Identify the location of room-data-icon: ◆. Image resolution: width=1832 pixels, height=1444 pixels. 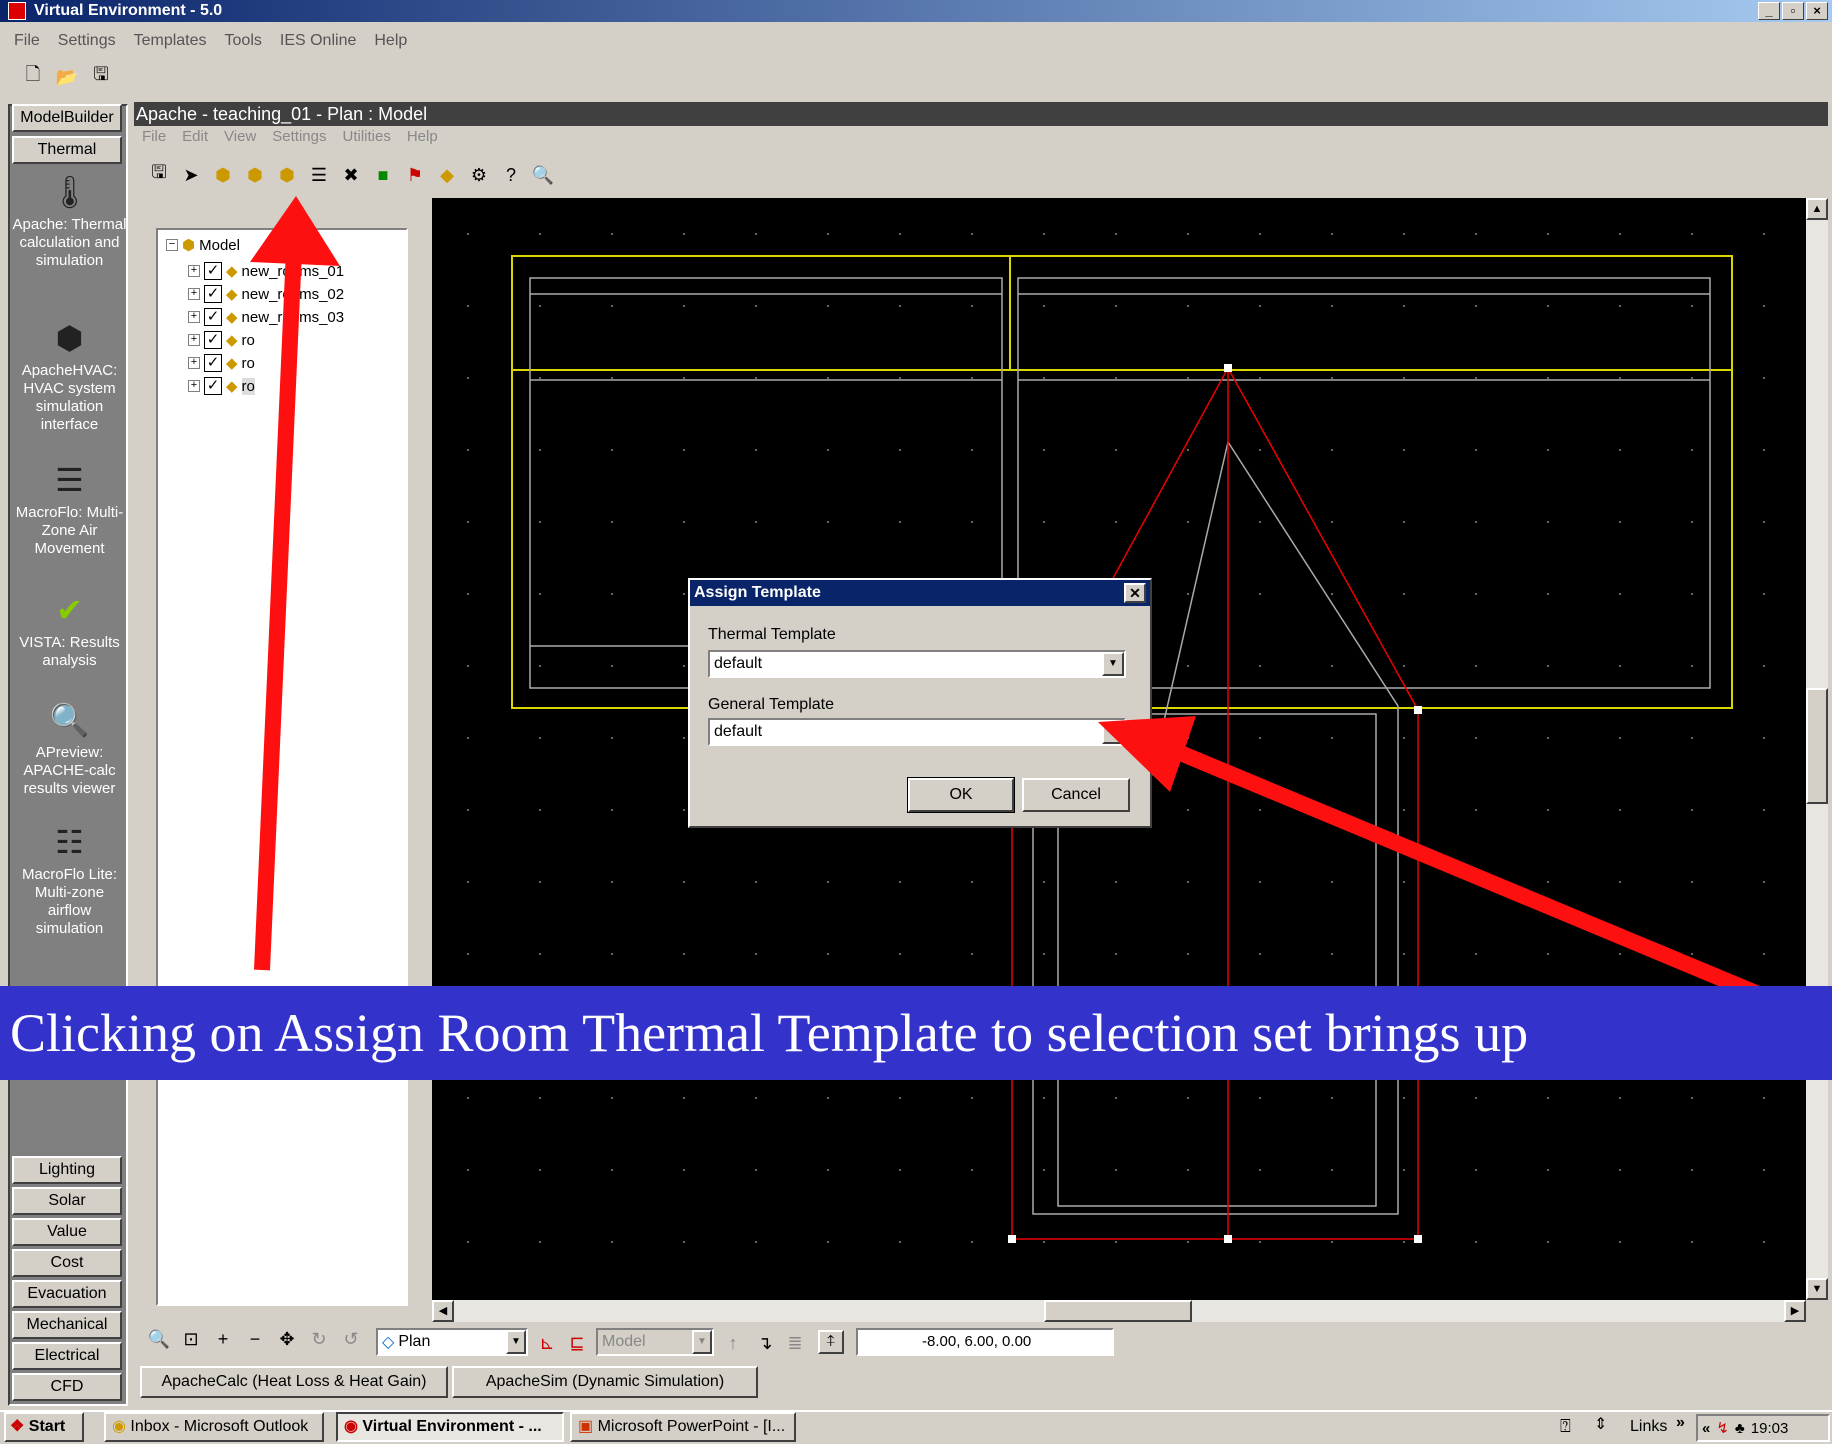
(447, 175).